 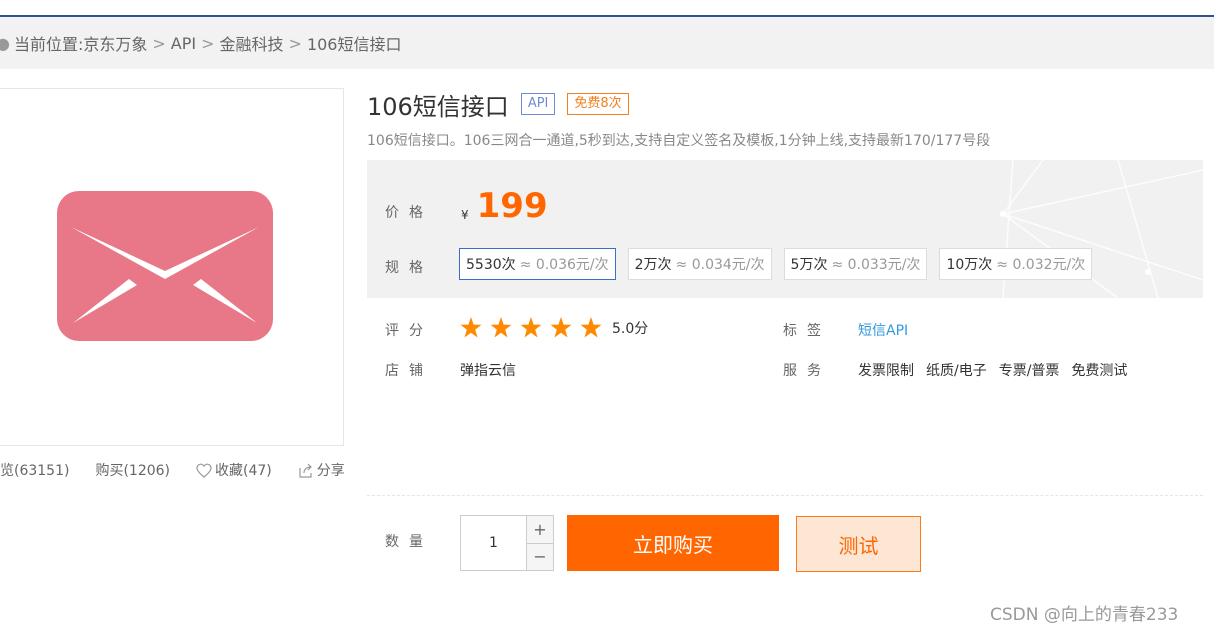 I want to click on service-item: 免费测试, so click(x=1099, y=371).